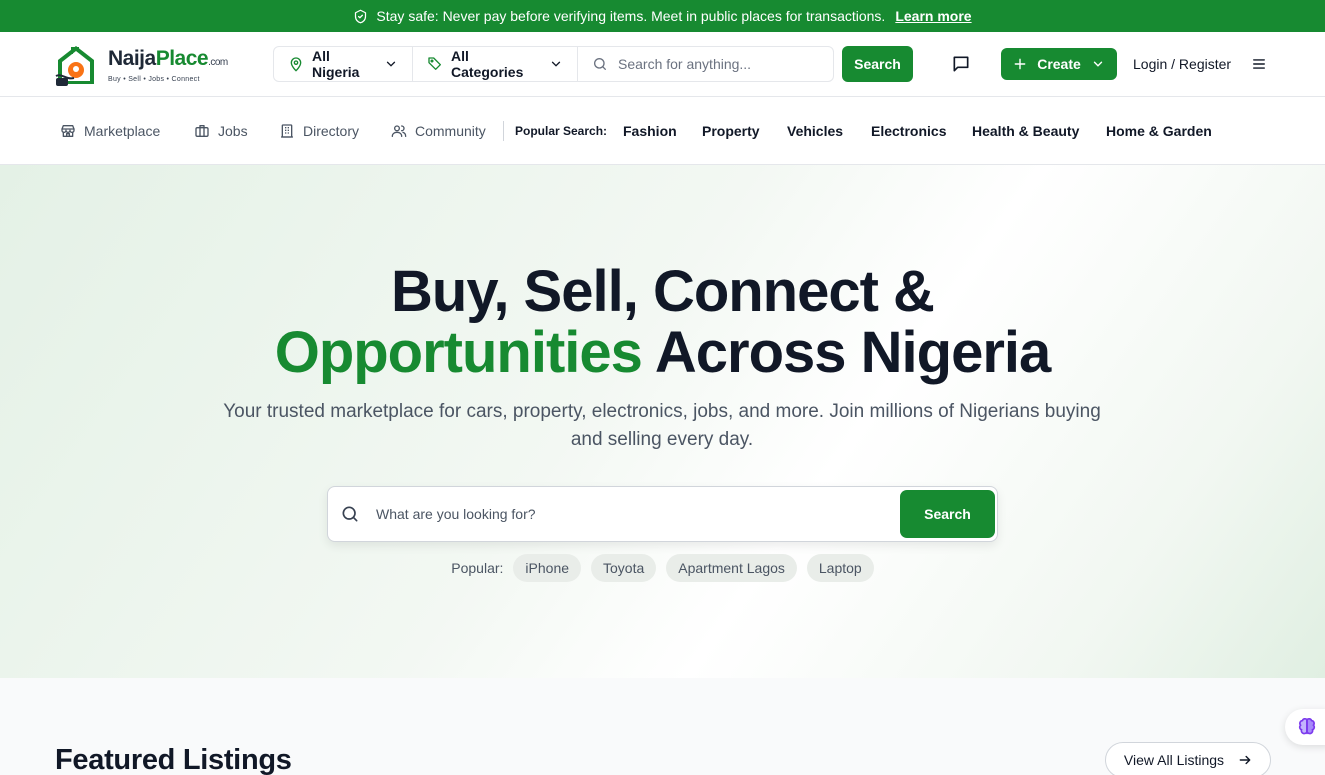 The image size is (1325, 775). What do you see at coordinates (840, 568) in the screenshot?
I see `chip-laptop: Laptop` at bounding box center [840, 568].